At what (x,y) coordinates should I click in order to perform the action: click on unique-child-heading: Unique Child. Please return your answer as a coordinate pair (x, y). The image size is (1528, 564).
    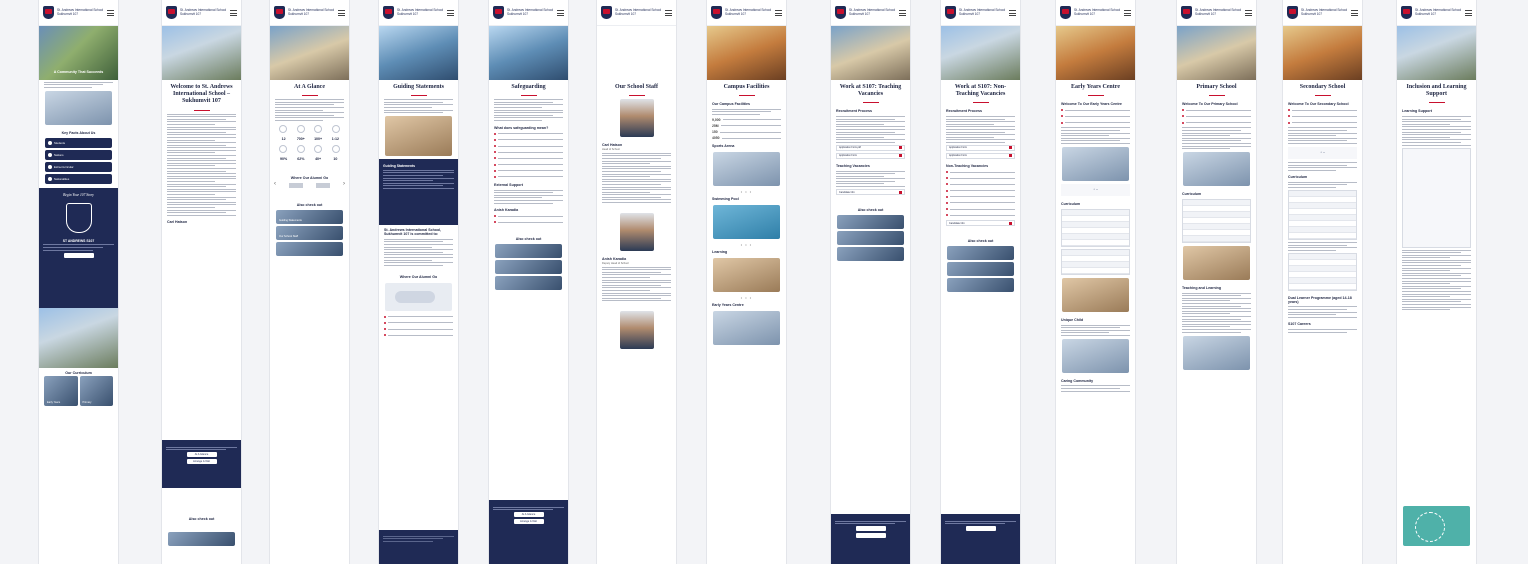
    Looking at the image, I should click on (1072, 319).